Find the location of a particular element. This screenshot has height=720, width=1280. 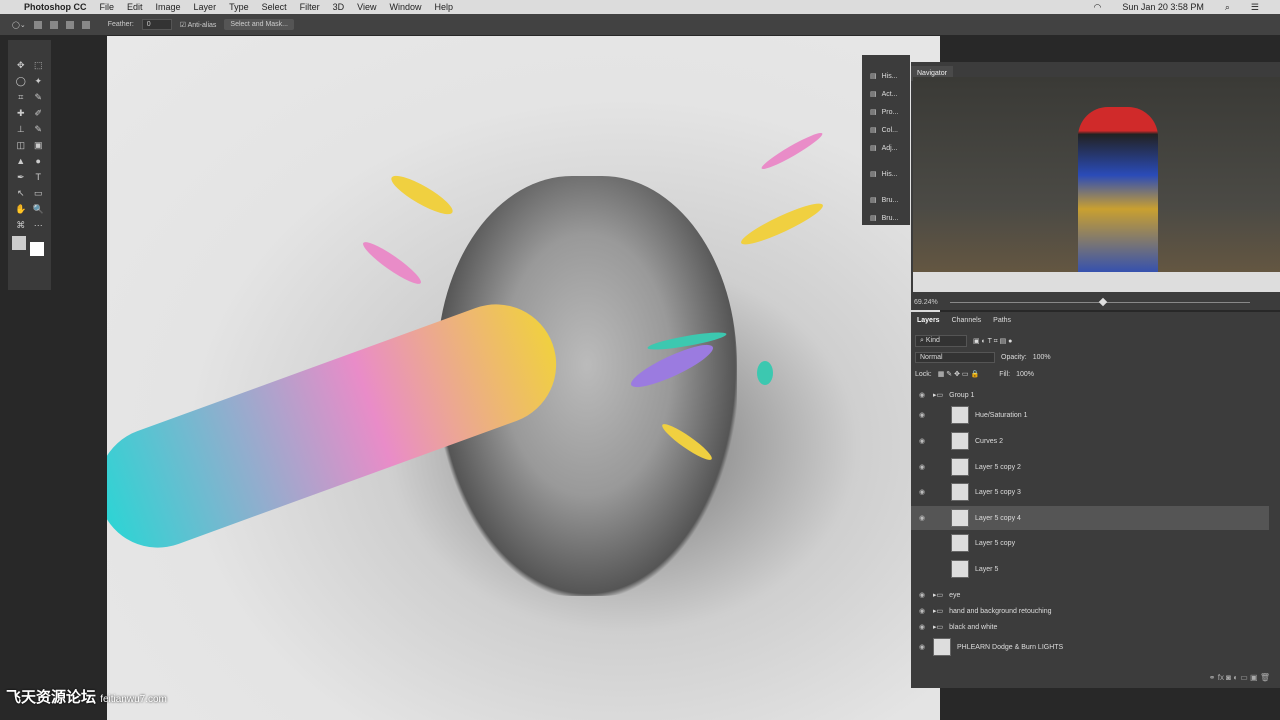

menu-file: File is located at coordinates (107, 7).